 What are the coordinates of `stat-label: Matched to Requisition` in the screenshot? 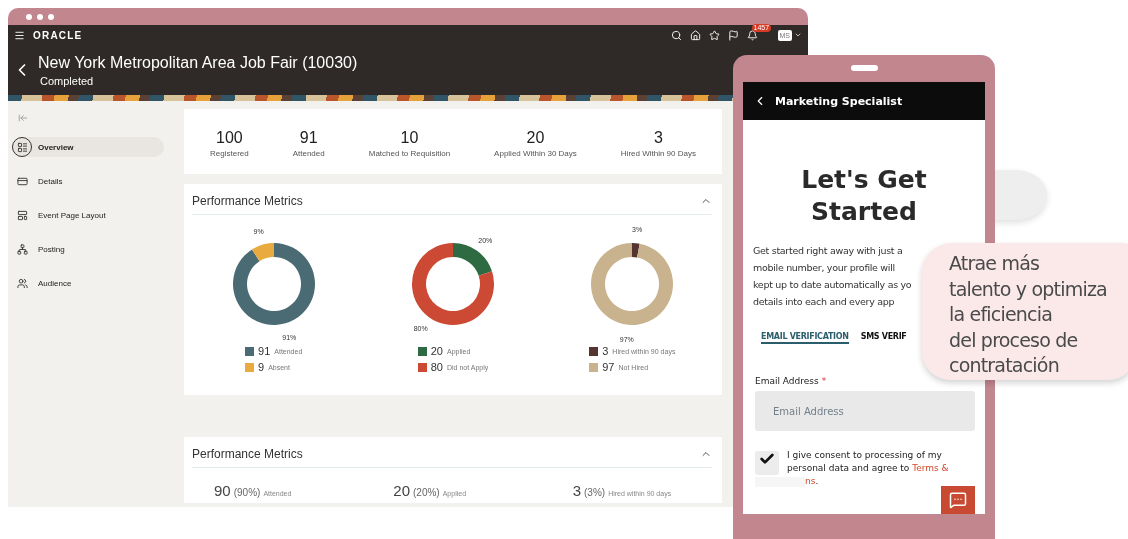 It's located at (409, 153).